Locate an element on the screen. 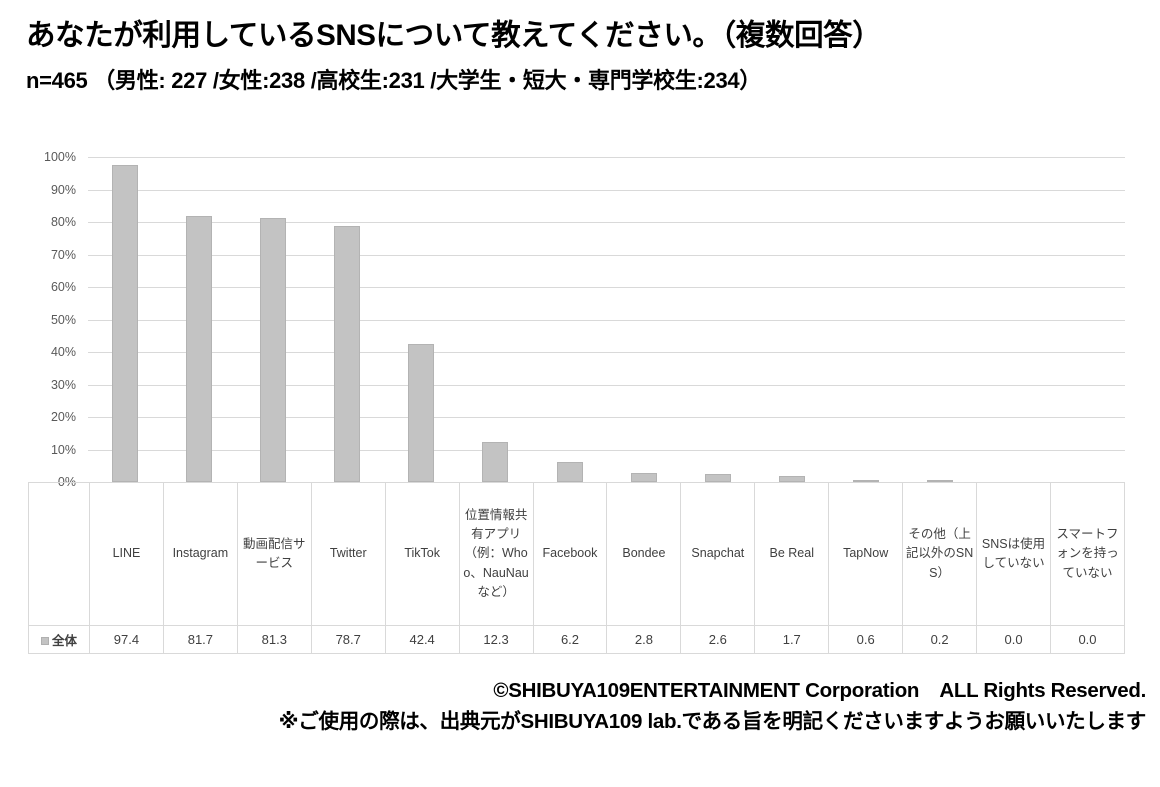 The width and height of the screenshot is (1160, 787). value-cell: 6.2 is located at coordinates (570, 639).